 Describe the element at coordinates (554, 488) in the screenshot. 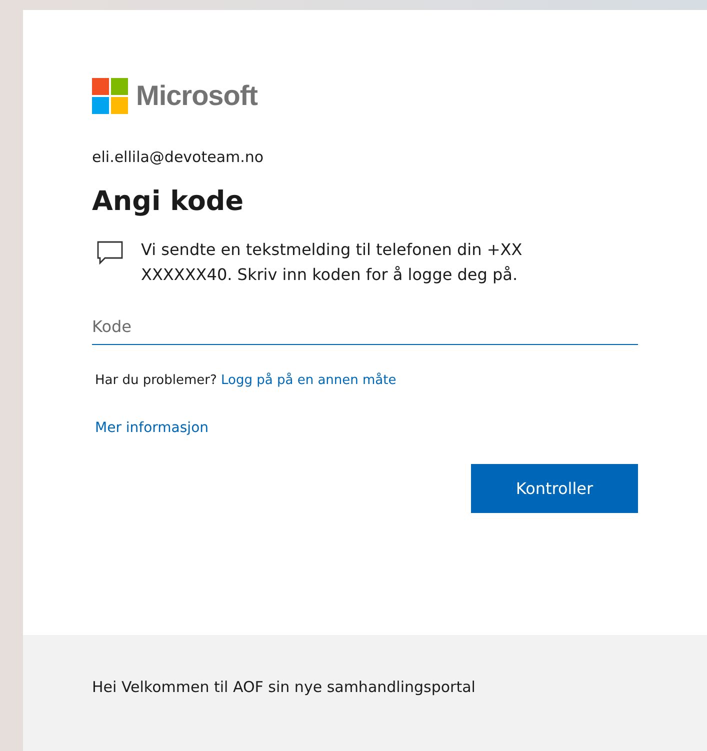

I see `verify-button: Kontroller` at that location.